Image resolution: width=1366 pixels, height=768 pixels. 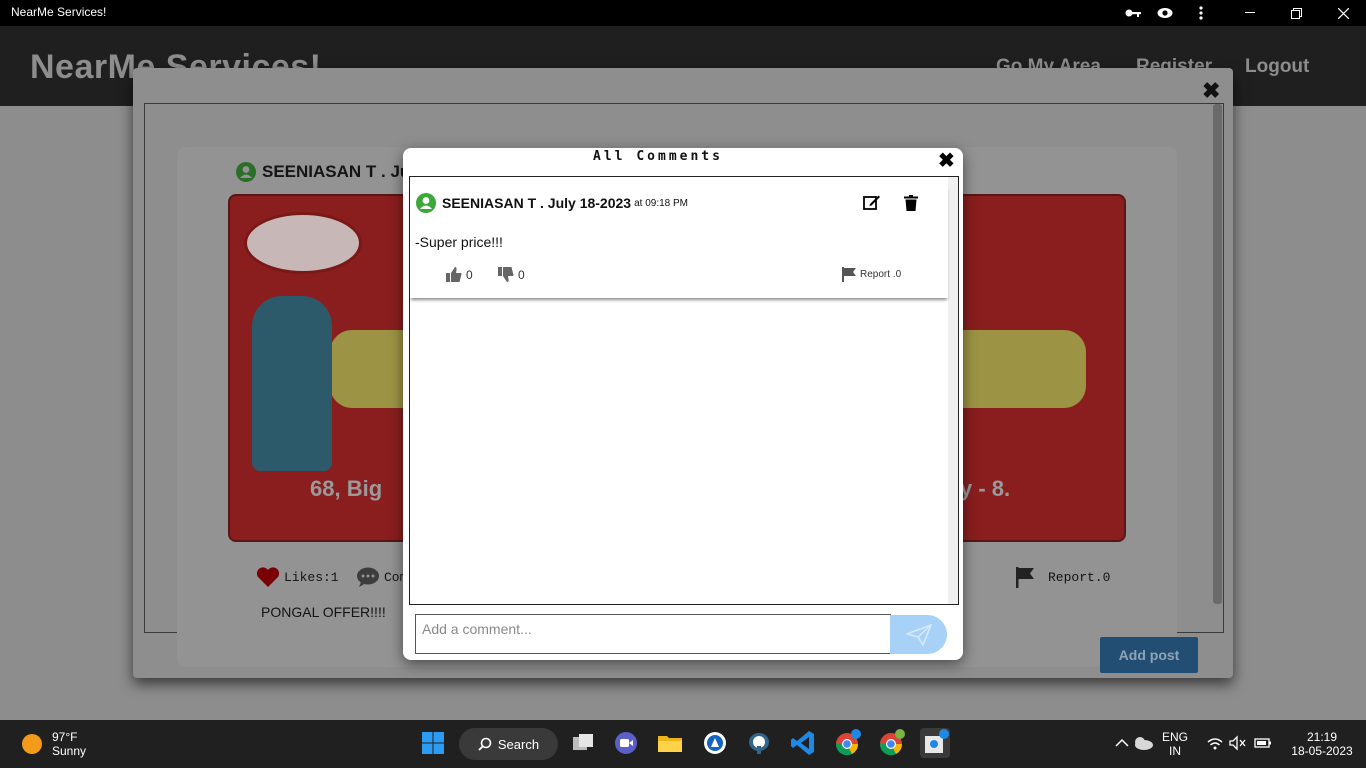 I want to click on comment-text: -Super price!!!, so click(x=459, y=242).